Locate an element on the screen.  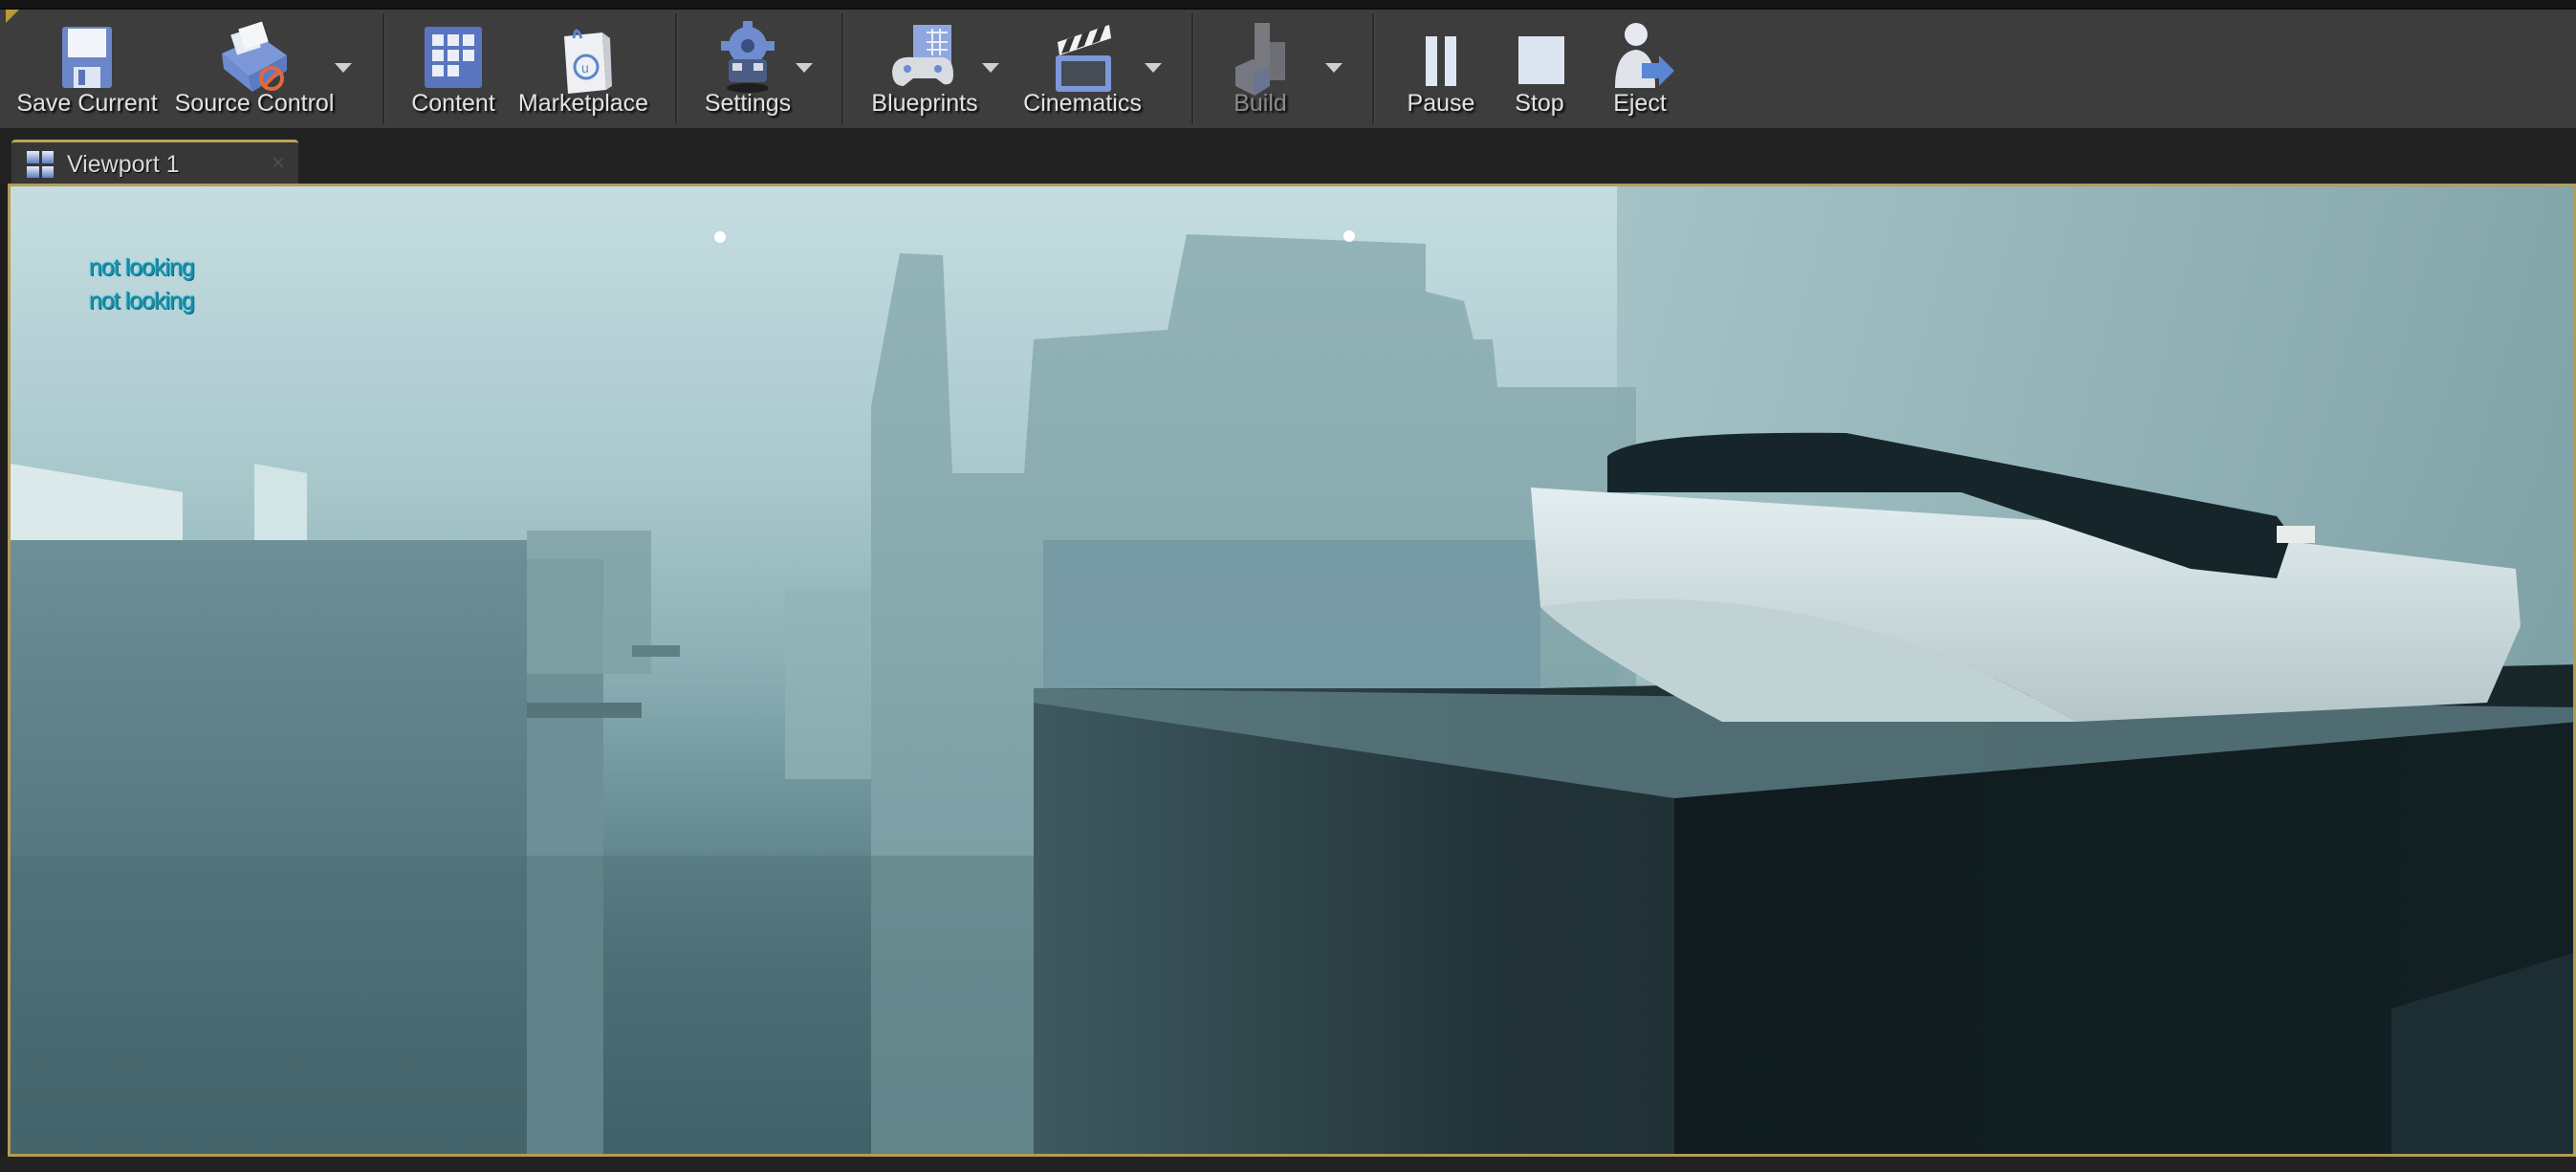
source-control-dropdown-arrow is located at coordinates (343, 68).